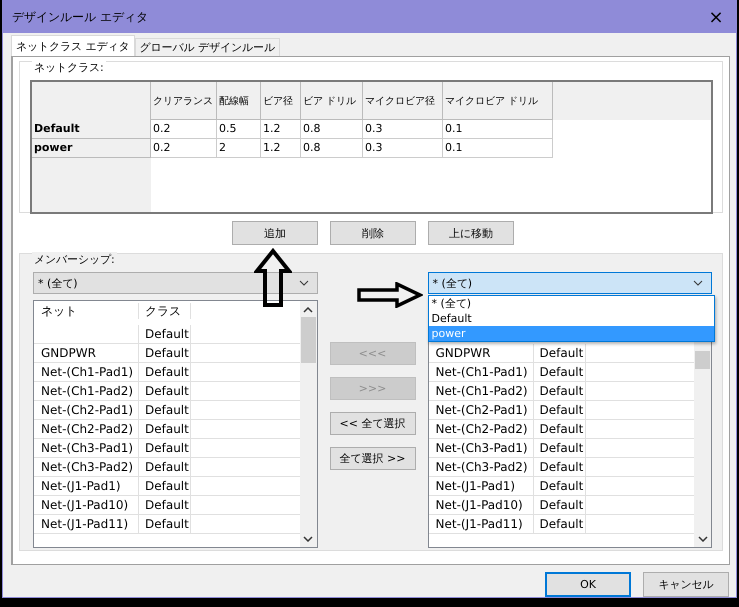 This screenshot has width=739, height=607. Describe the element at coordinates (87, 467) in the screenshot. I see `net-name: Net-(Ch3-Pad2)` at that location.